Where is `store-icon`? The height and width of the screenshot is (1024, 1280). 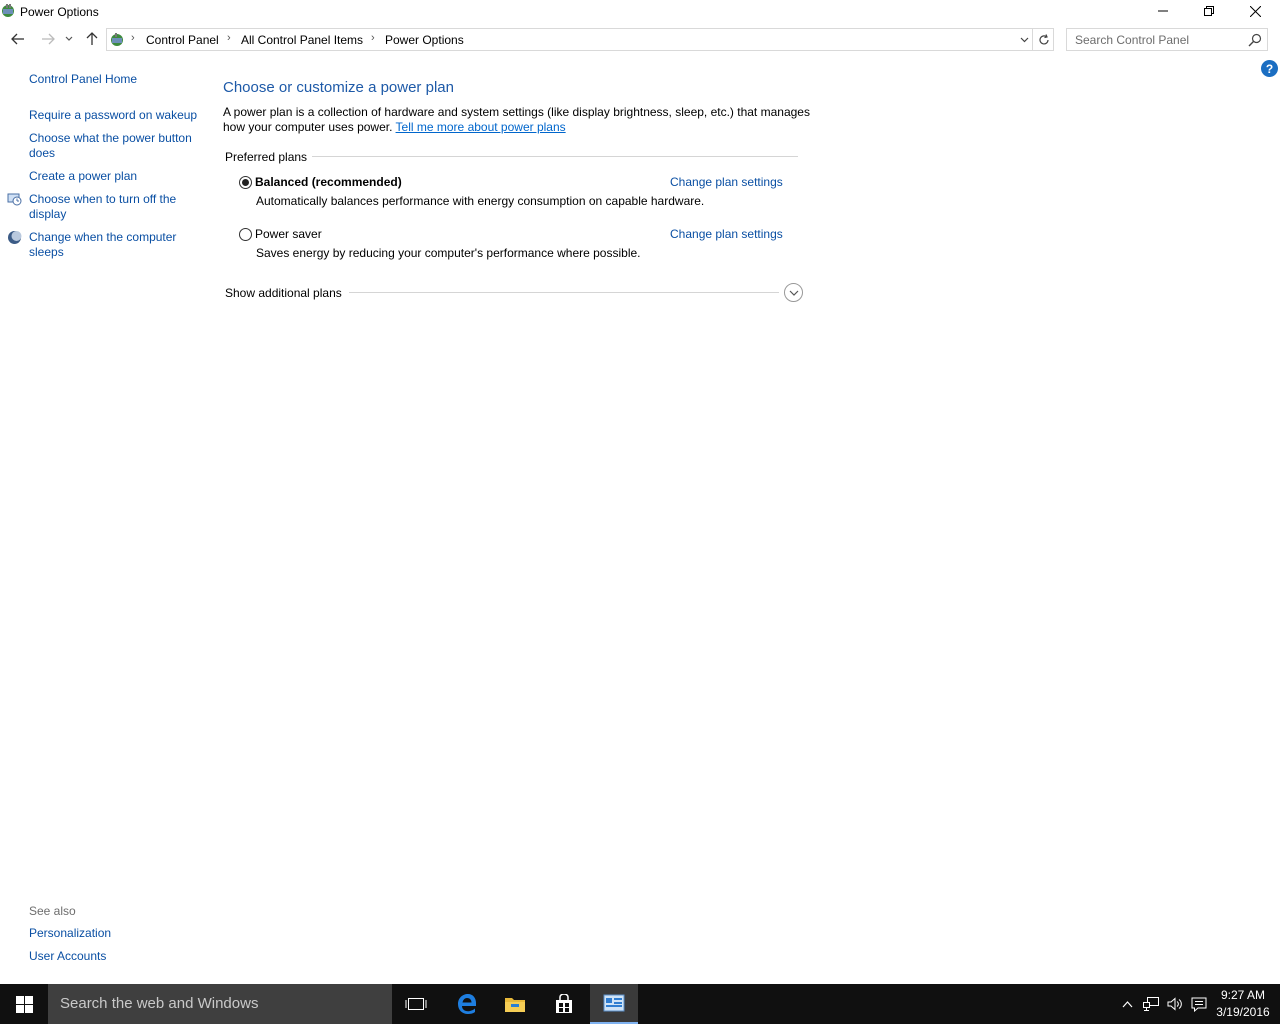
store-icon is located at coordinates (564, 1003).